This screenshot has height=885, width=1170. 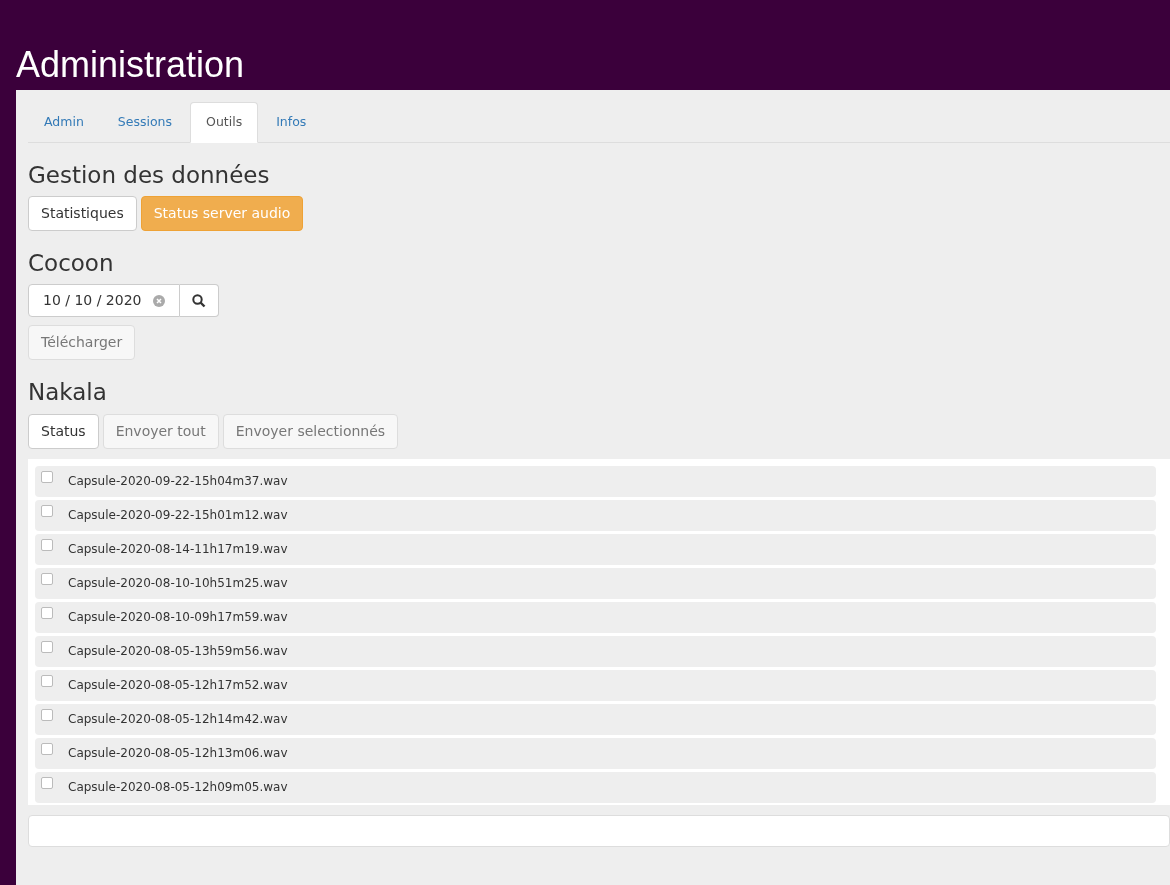 I want to click on file-row: Capsule-2020-08-05-12h14m42.wav, so click(x=595, y=719).